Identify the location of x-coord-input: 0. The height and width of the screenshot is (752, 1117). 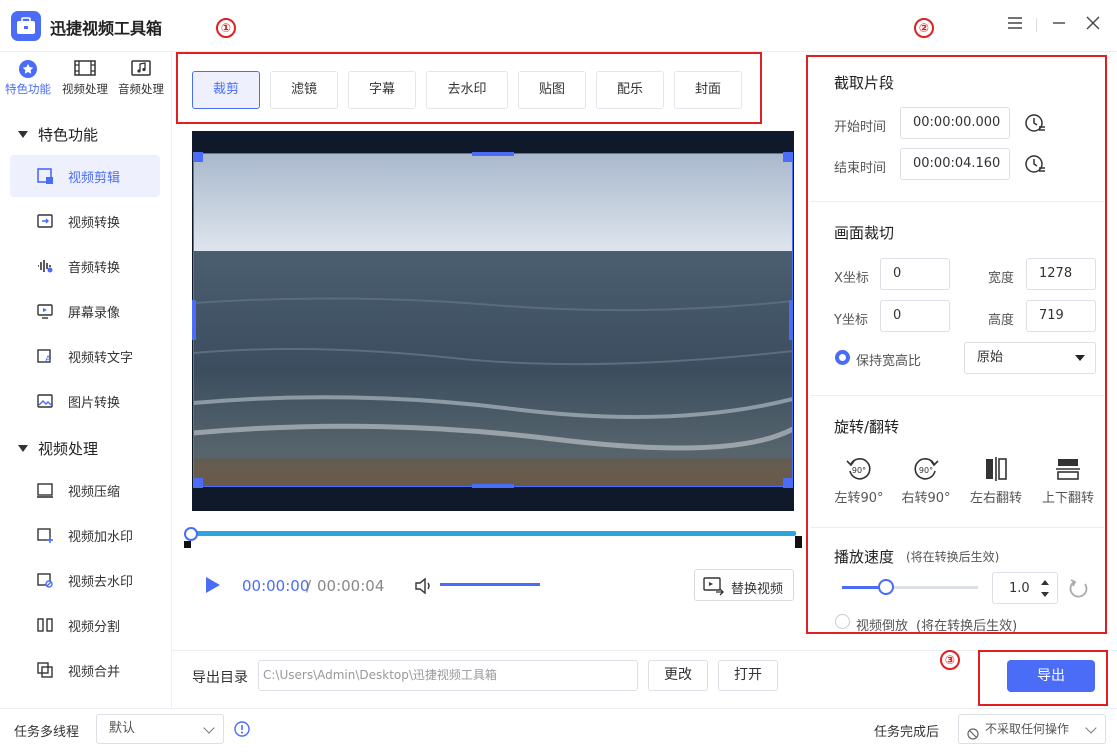
(915, 274).